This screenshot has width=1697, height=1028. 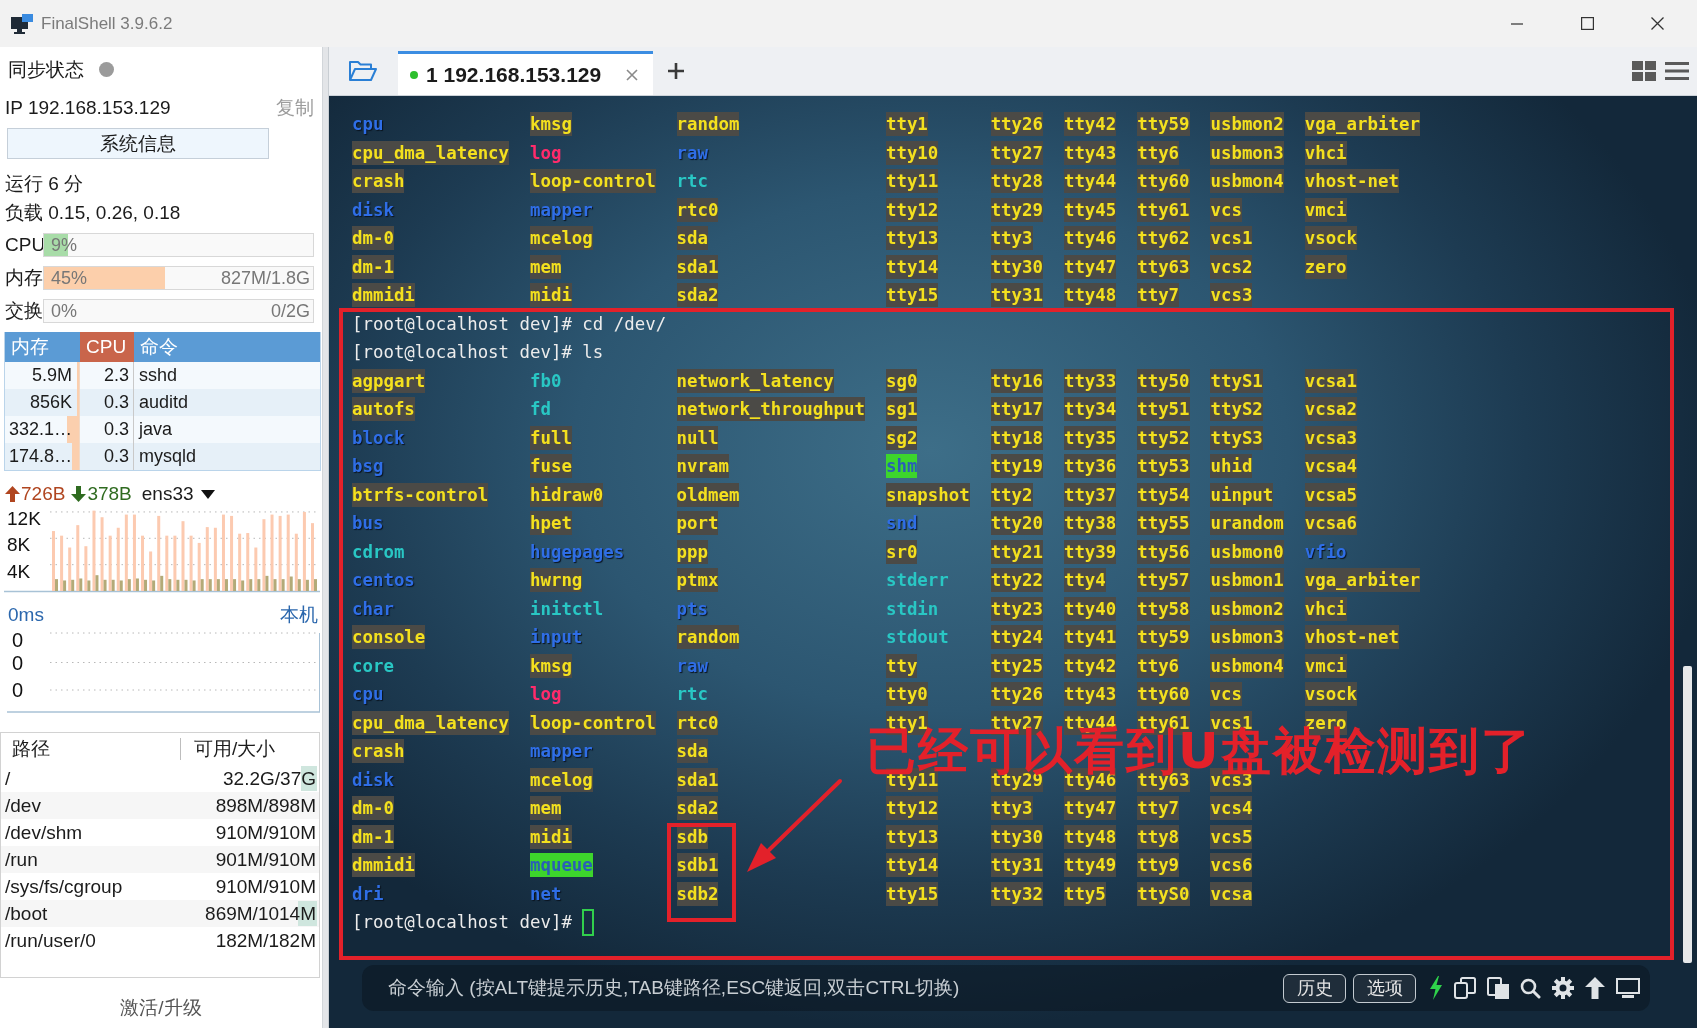 I want to click on command-input: 命令输入 (按ALT键提示历史,TAB键路径,ESC键返回,双击CTRL切换), so click(x=832, y=988).